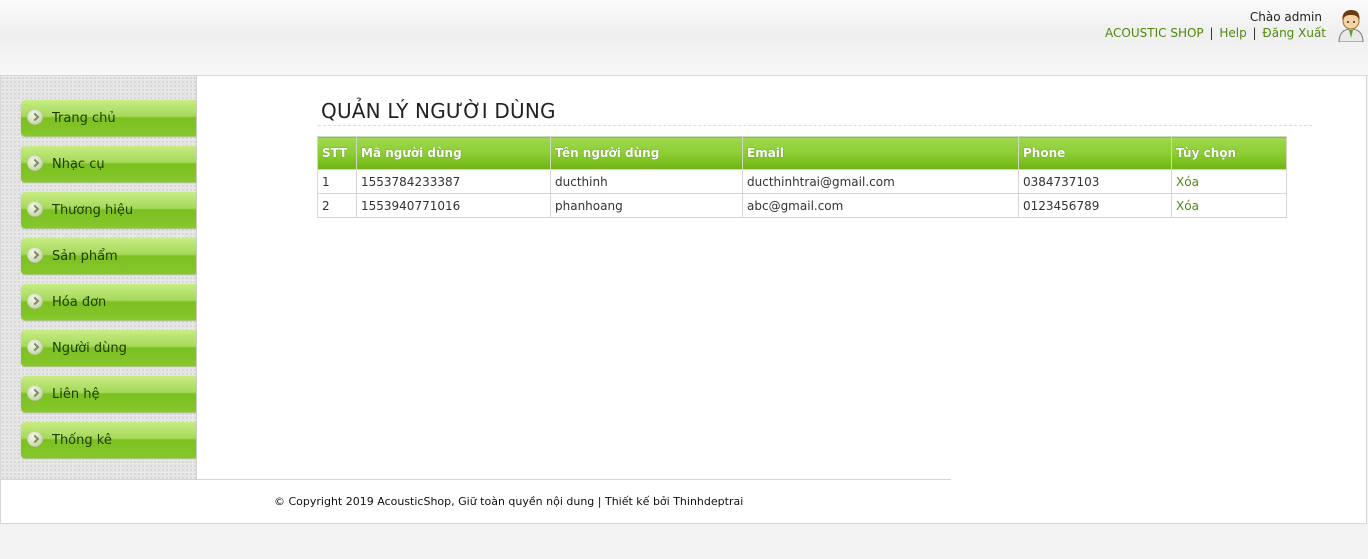 The width and height of the screenshot is (1368, 559). Describe the element at coordinates (337, 205) in the screenshot. I see `cell-stt: 2` at that location.